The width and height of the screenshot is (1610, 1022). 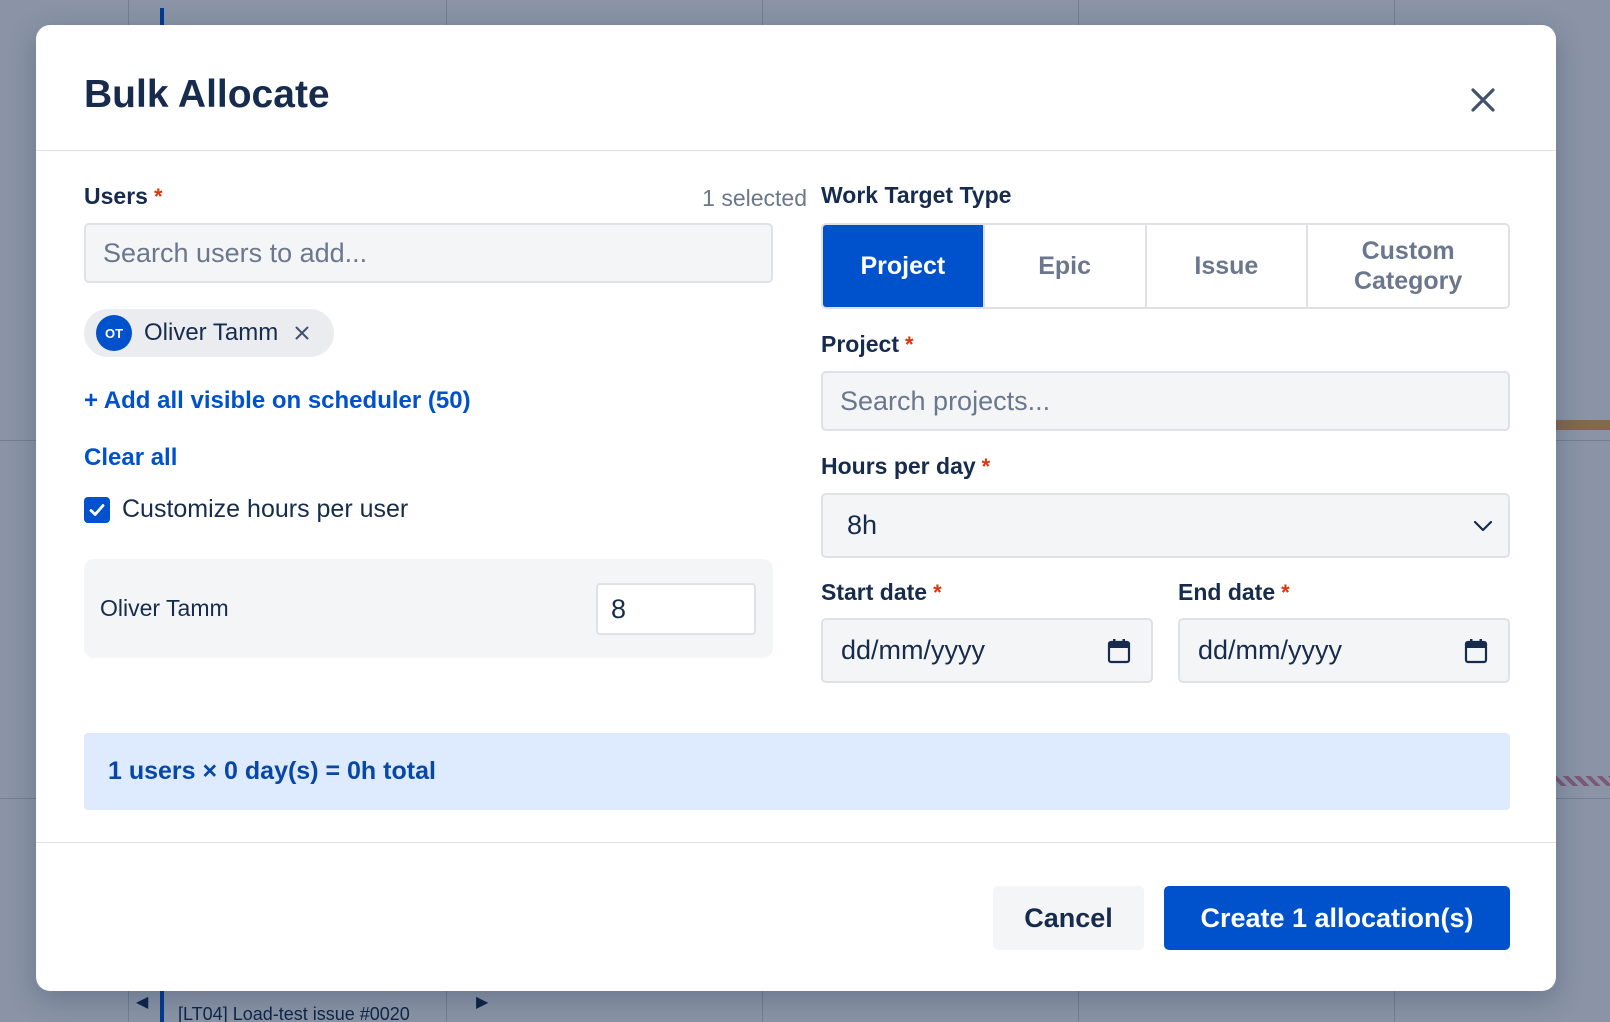 I want to click on work-target-type-selector: Project Epic Issue Custom Category, so click(x=1165, y=266).